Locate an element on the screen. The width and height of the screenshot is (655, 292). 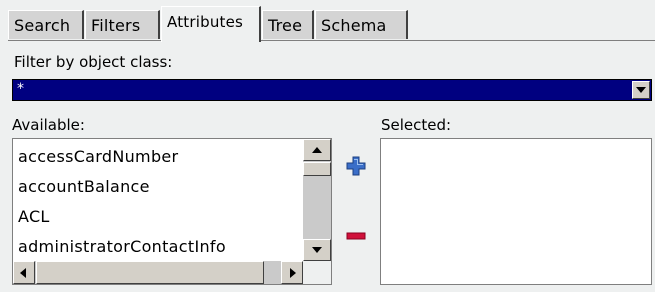
chevron-down-icon is located at coordinates (641, 90).